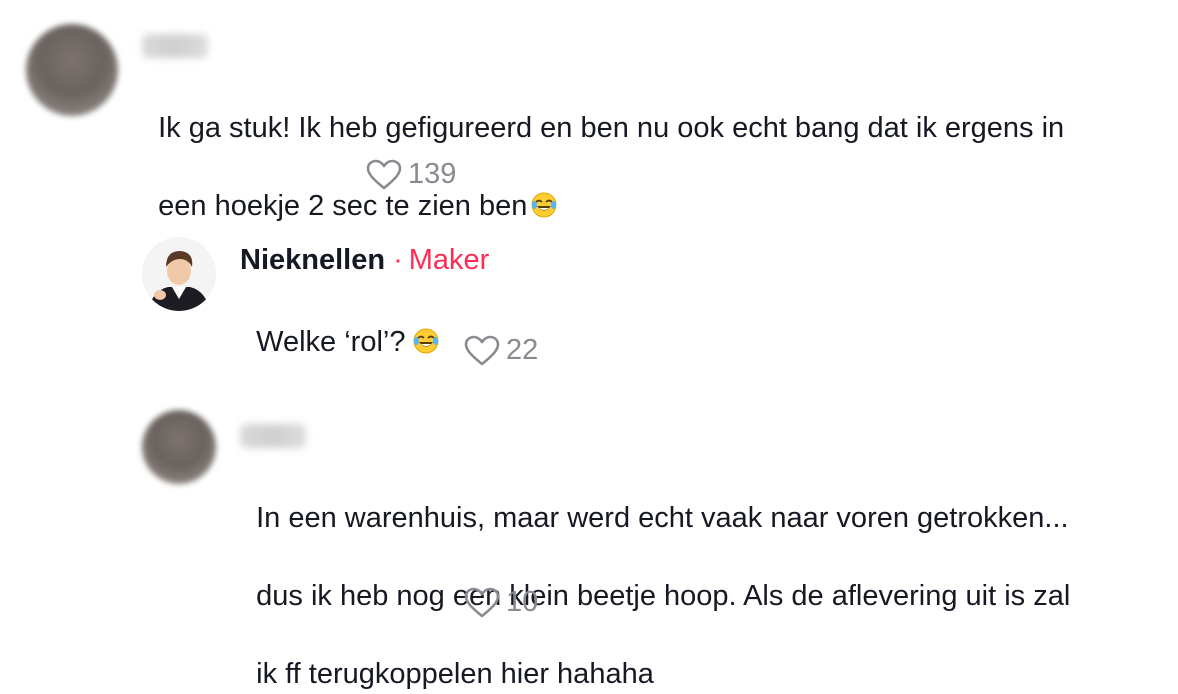  Describe the element at coordinates (522, 602) in the screenshot. I see `like-count: 10` at that location.